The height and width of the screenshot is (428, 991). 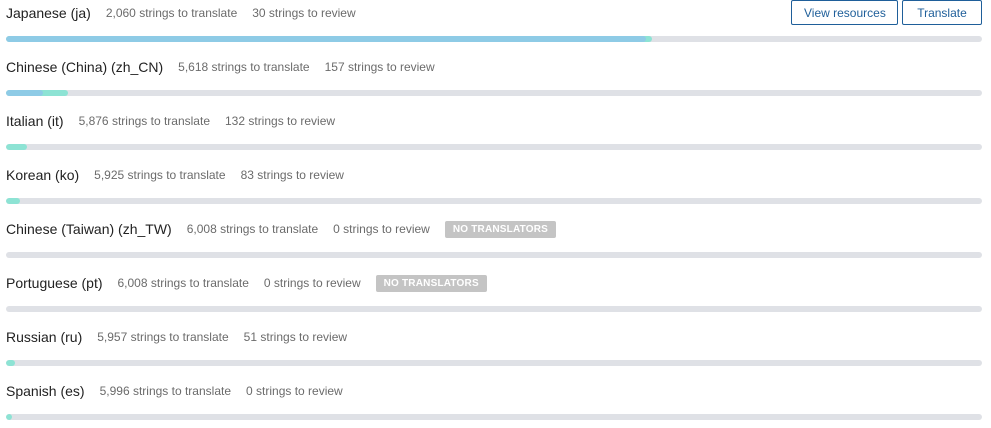 I want to click on strings-to-translate: 2,060 strings to translate, so click(x=171, y=13).